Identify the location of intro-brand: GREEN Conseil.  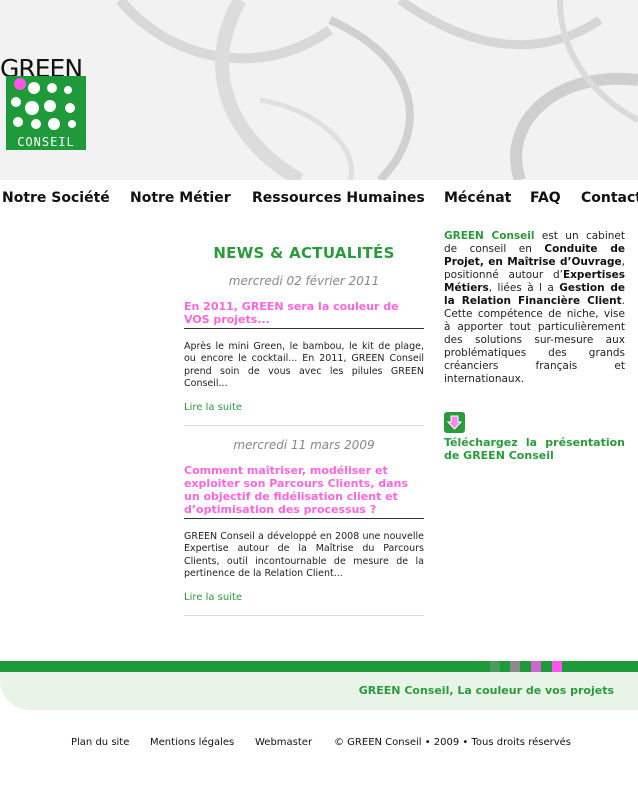
(489, 236).